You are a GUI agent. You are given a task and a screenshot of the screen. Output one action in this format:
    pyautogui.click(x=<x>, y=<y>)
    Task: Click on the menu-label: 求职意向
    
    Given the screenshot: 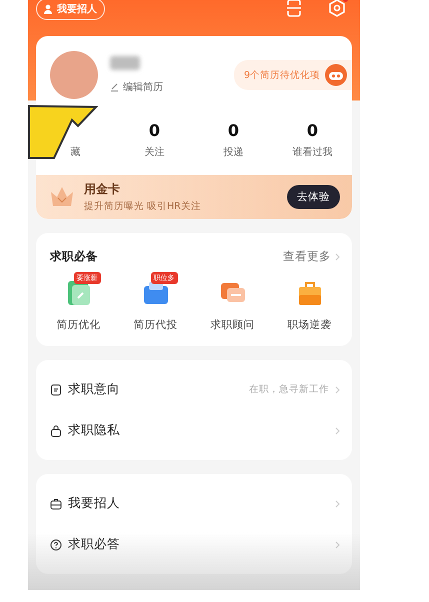 What is the action you would take?
    pyautogui.click(x=94, y=389)
    